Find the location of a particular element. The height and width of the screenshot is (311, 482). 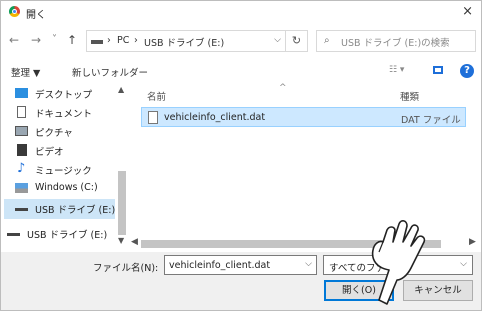

scroll-down-icon: ▼ is located at coordinates (121, 240).